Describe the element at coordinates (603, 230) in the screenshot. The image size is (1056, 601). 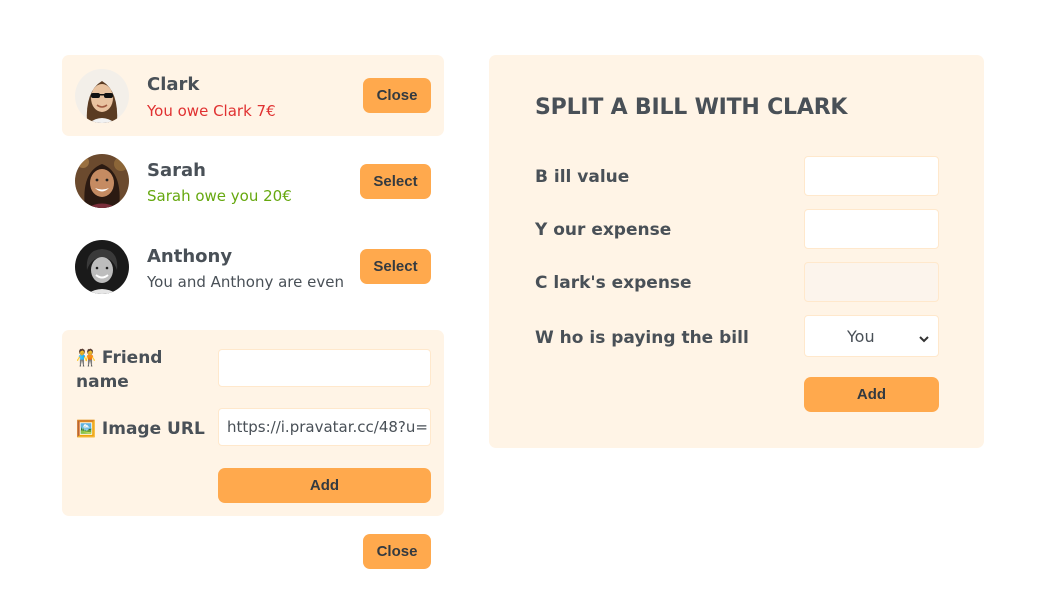
I see `your-expense-label: Y our expense` at that location.